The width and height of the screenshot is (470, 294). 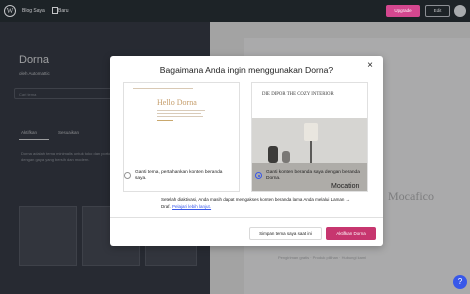 I want to click on close-icon: ×, so click(x=370, y=66).